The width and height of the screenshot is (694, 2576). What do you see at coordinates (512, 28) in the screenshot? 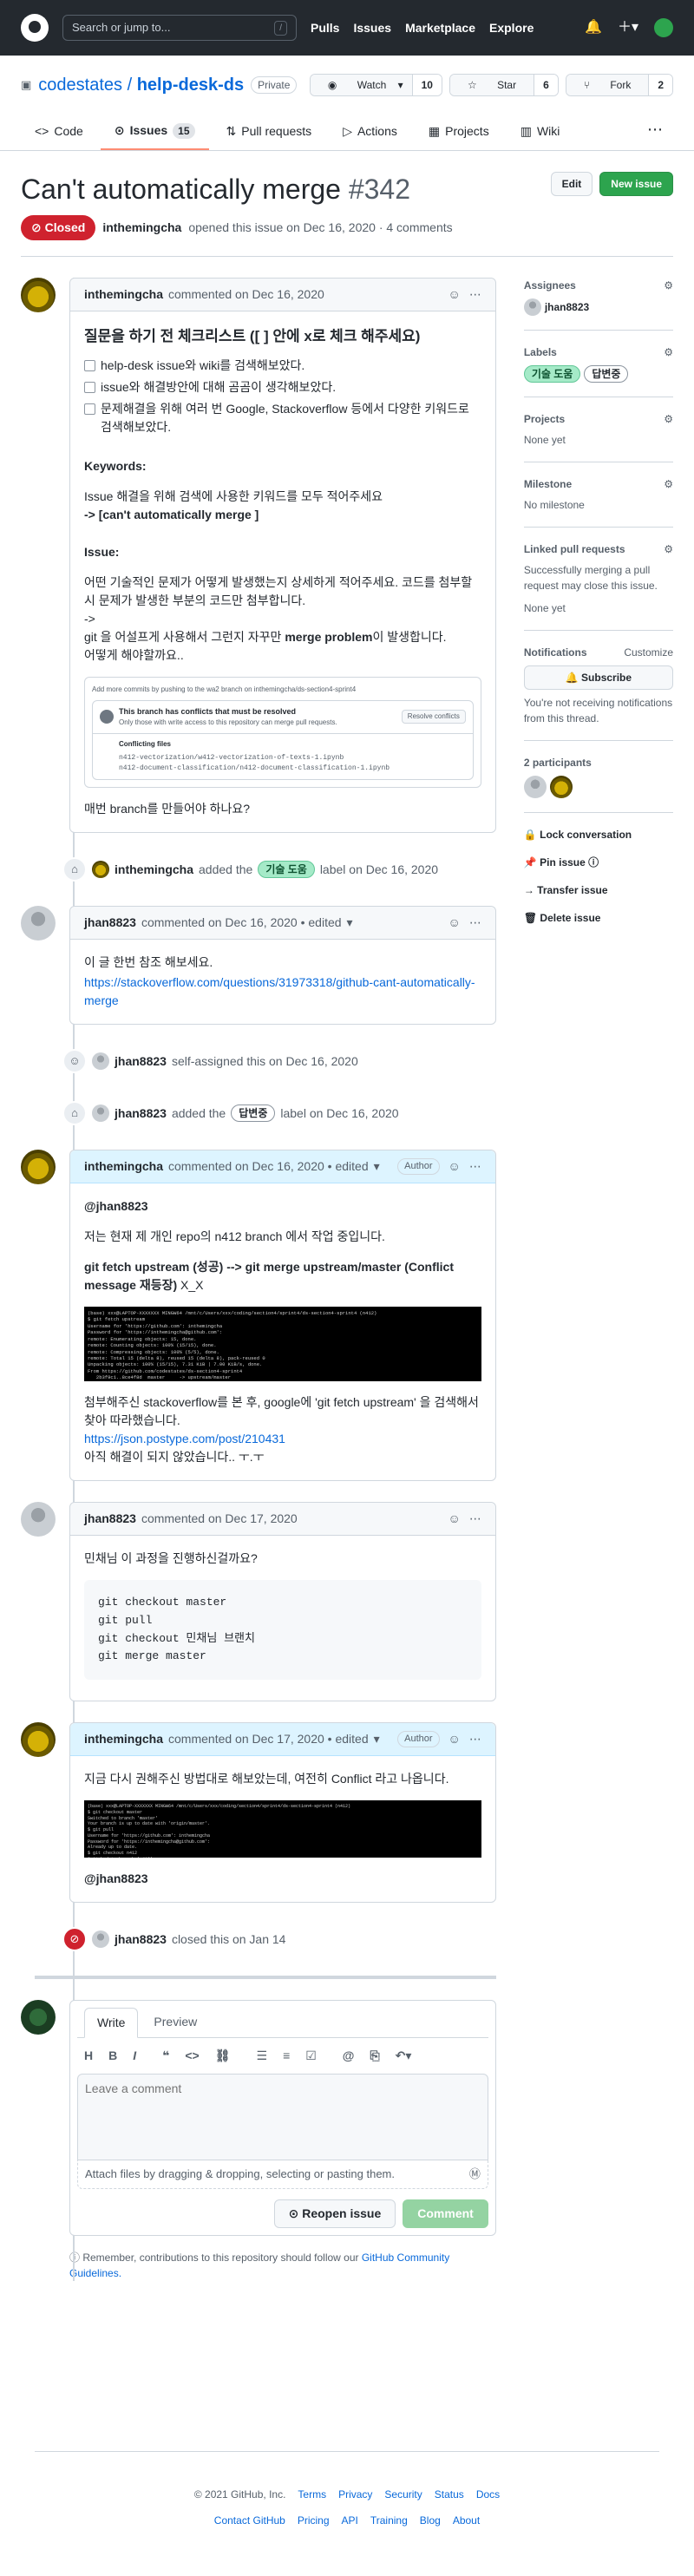
I see `nav-explore: Explore` at bounding box center [512, 28].